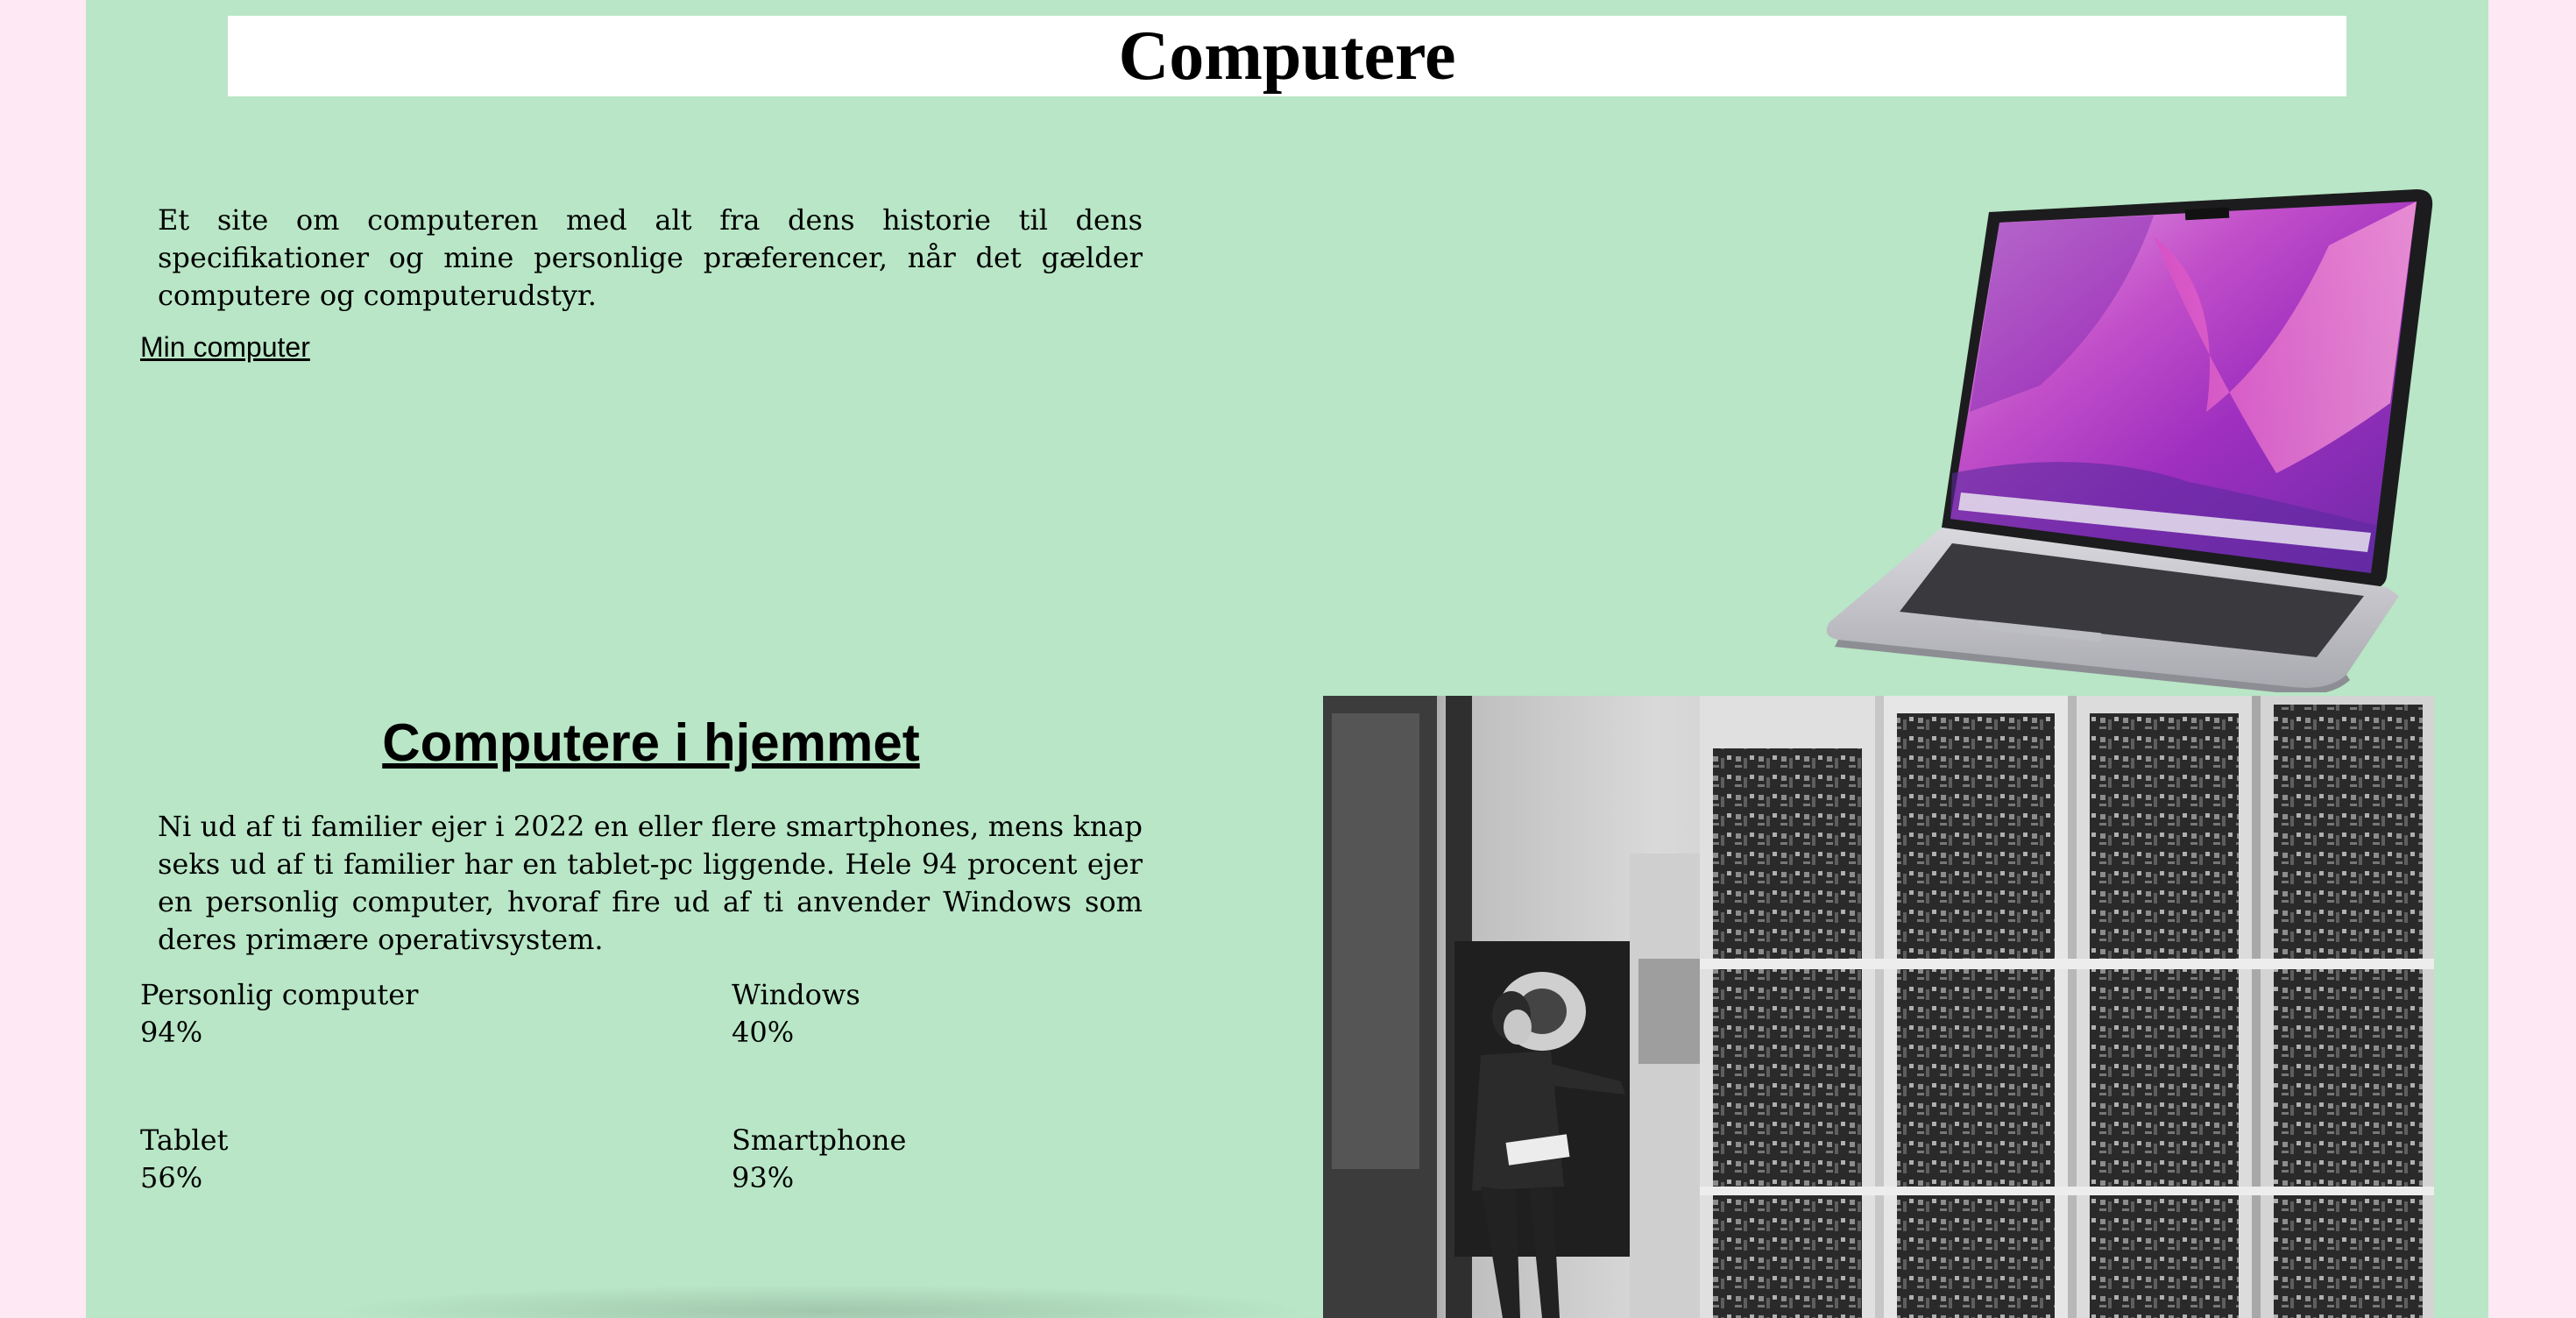  I want to click on stat-smartphone: Smartphone 93%, so click(819, 1159).